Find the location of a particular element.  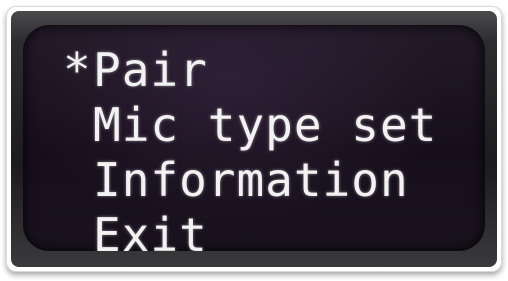

menu-item-pair: *Pair is located at coordinates (250, 70).